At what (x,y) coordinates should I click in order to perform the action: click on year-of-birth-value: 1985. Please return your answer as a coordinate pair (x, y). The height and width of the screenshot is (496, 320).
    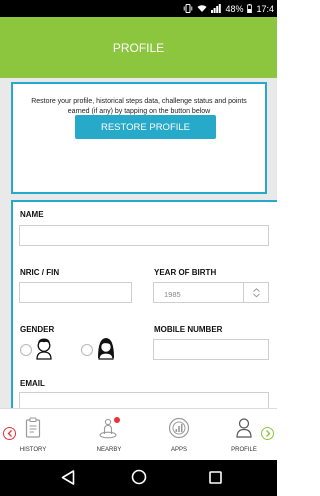
    Looking at the image, I should click on (172, 294).